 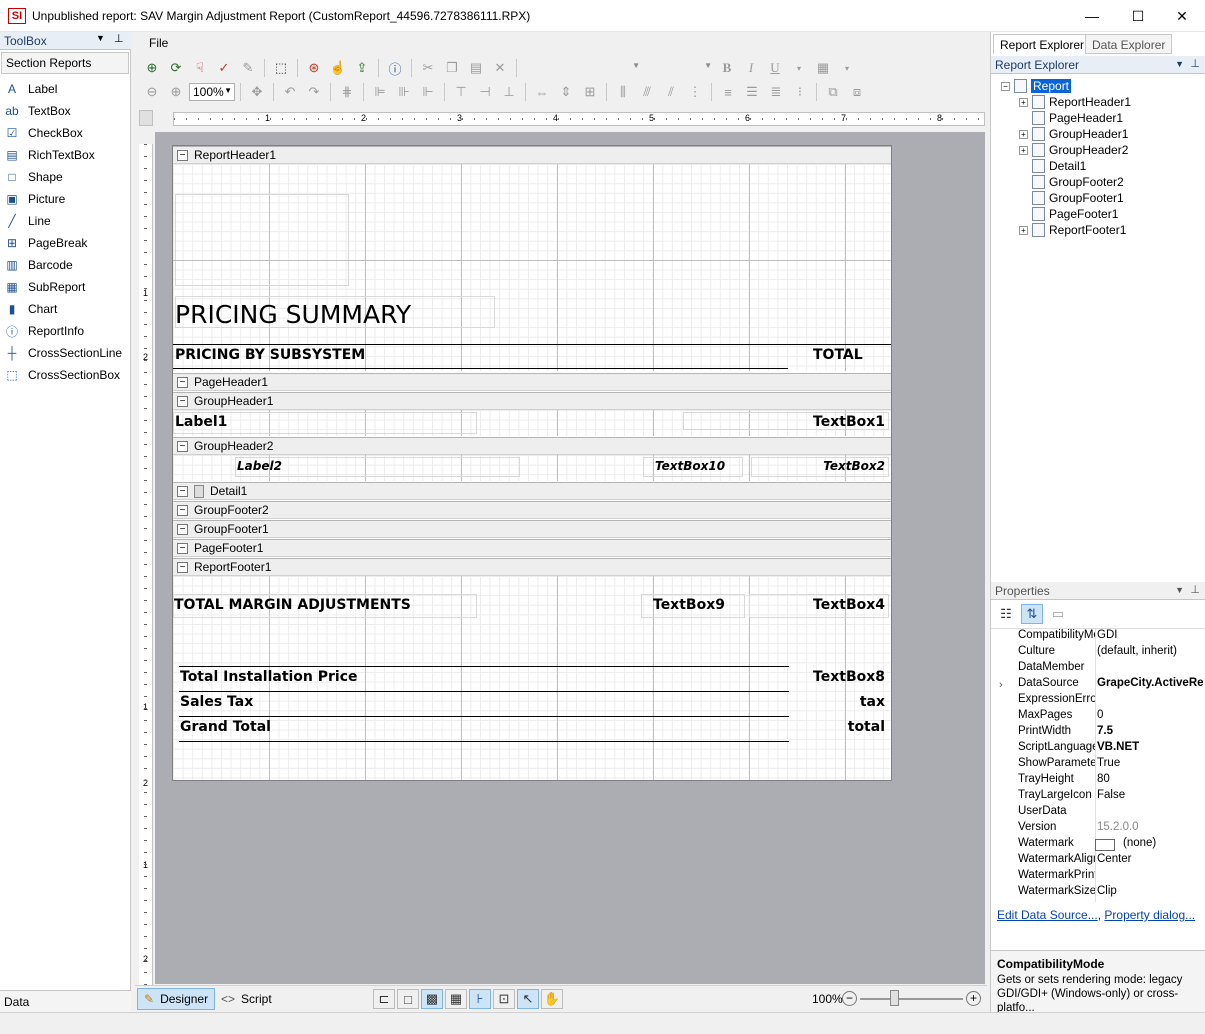 I want to click on property-value: Clip, so click(x=1150, y=893).